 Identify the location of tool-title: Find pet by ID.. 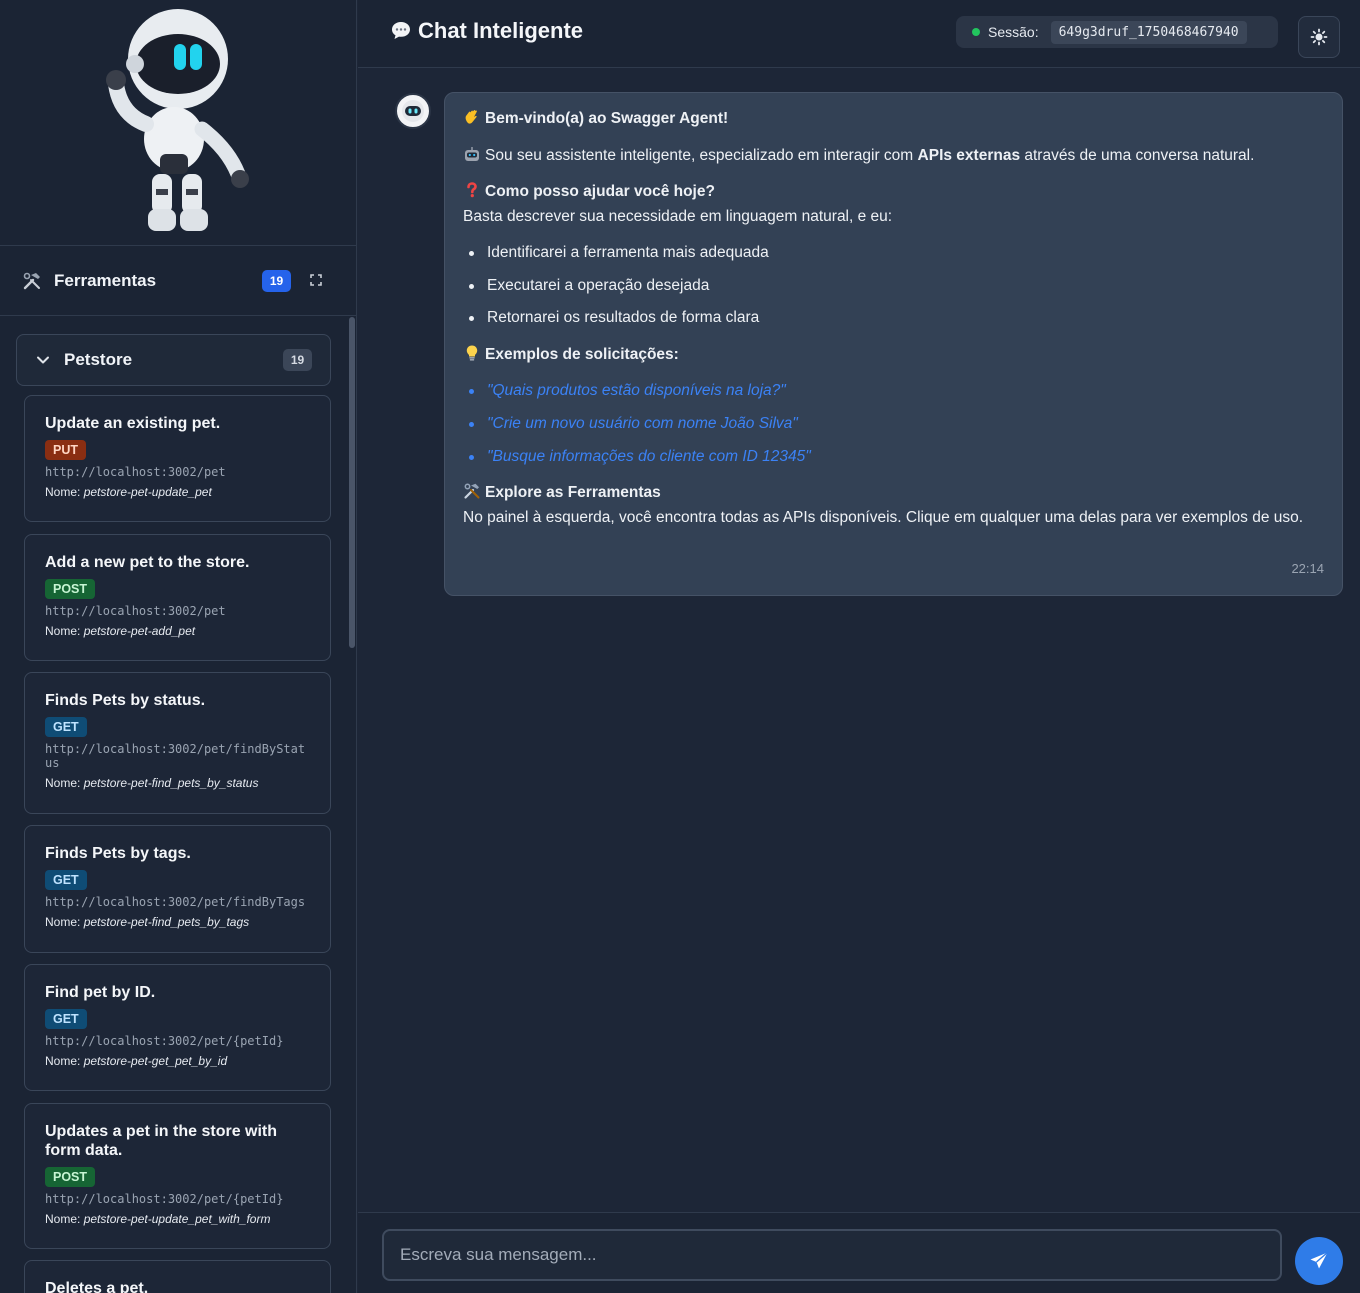
(100, 992).